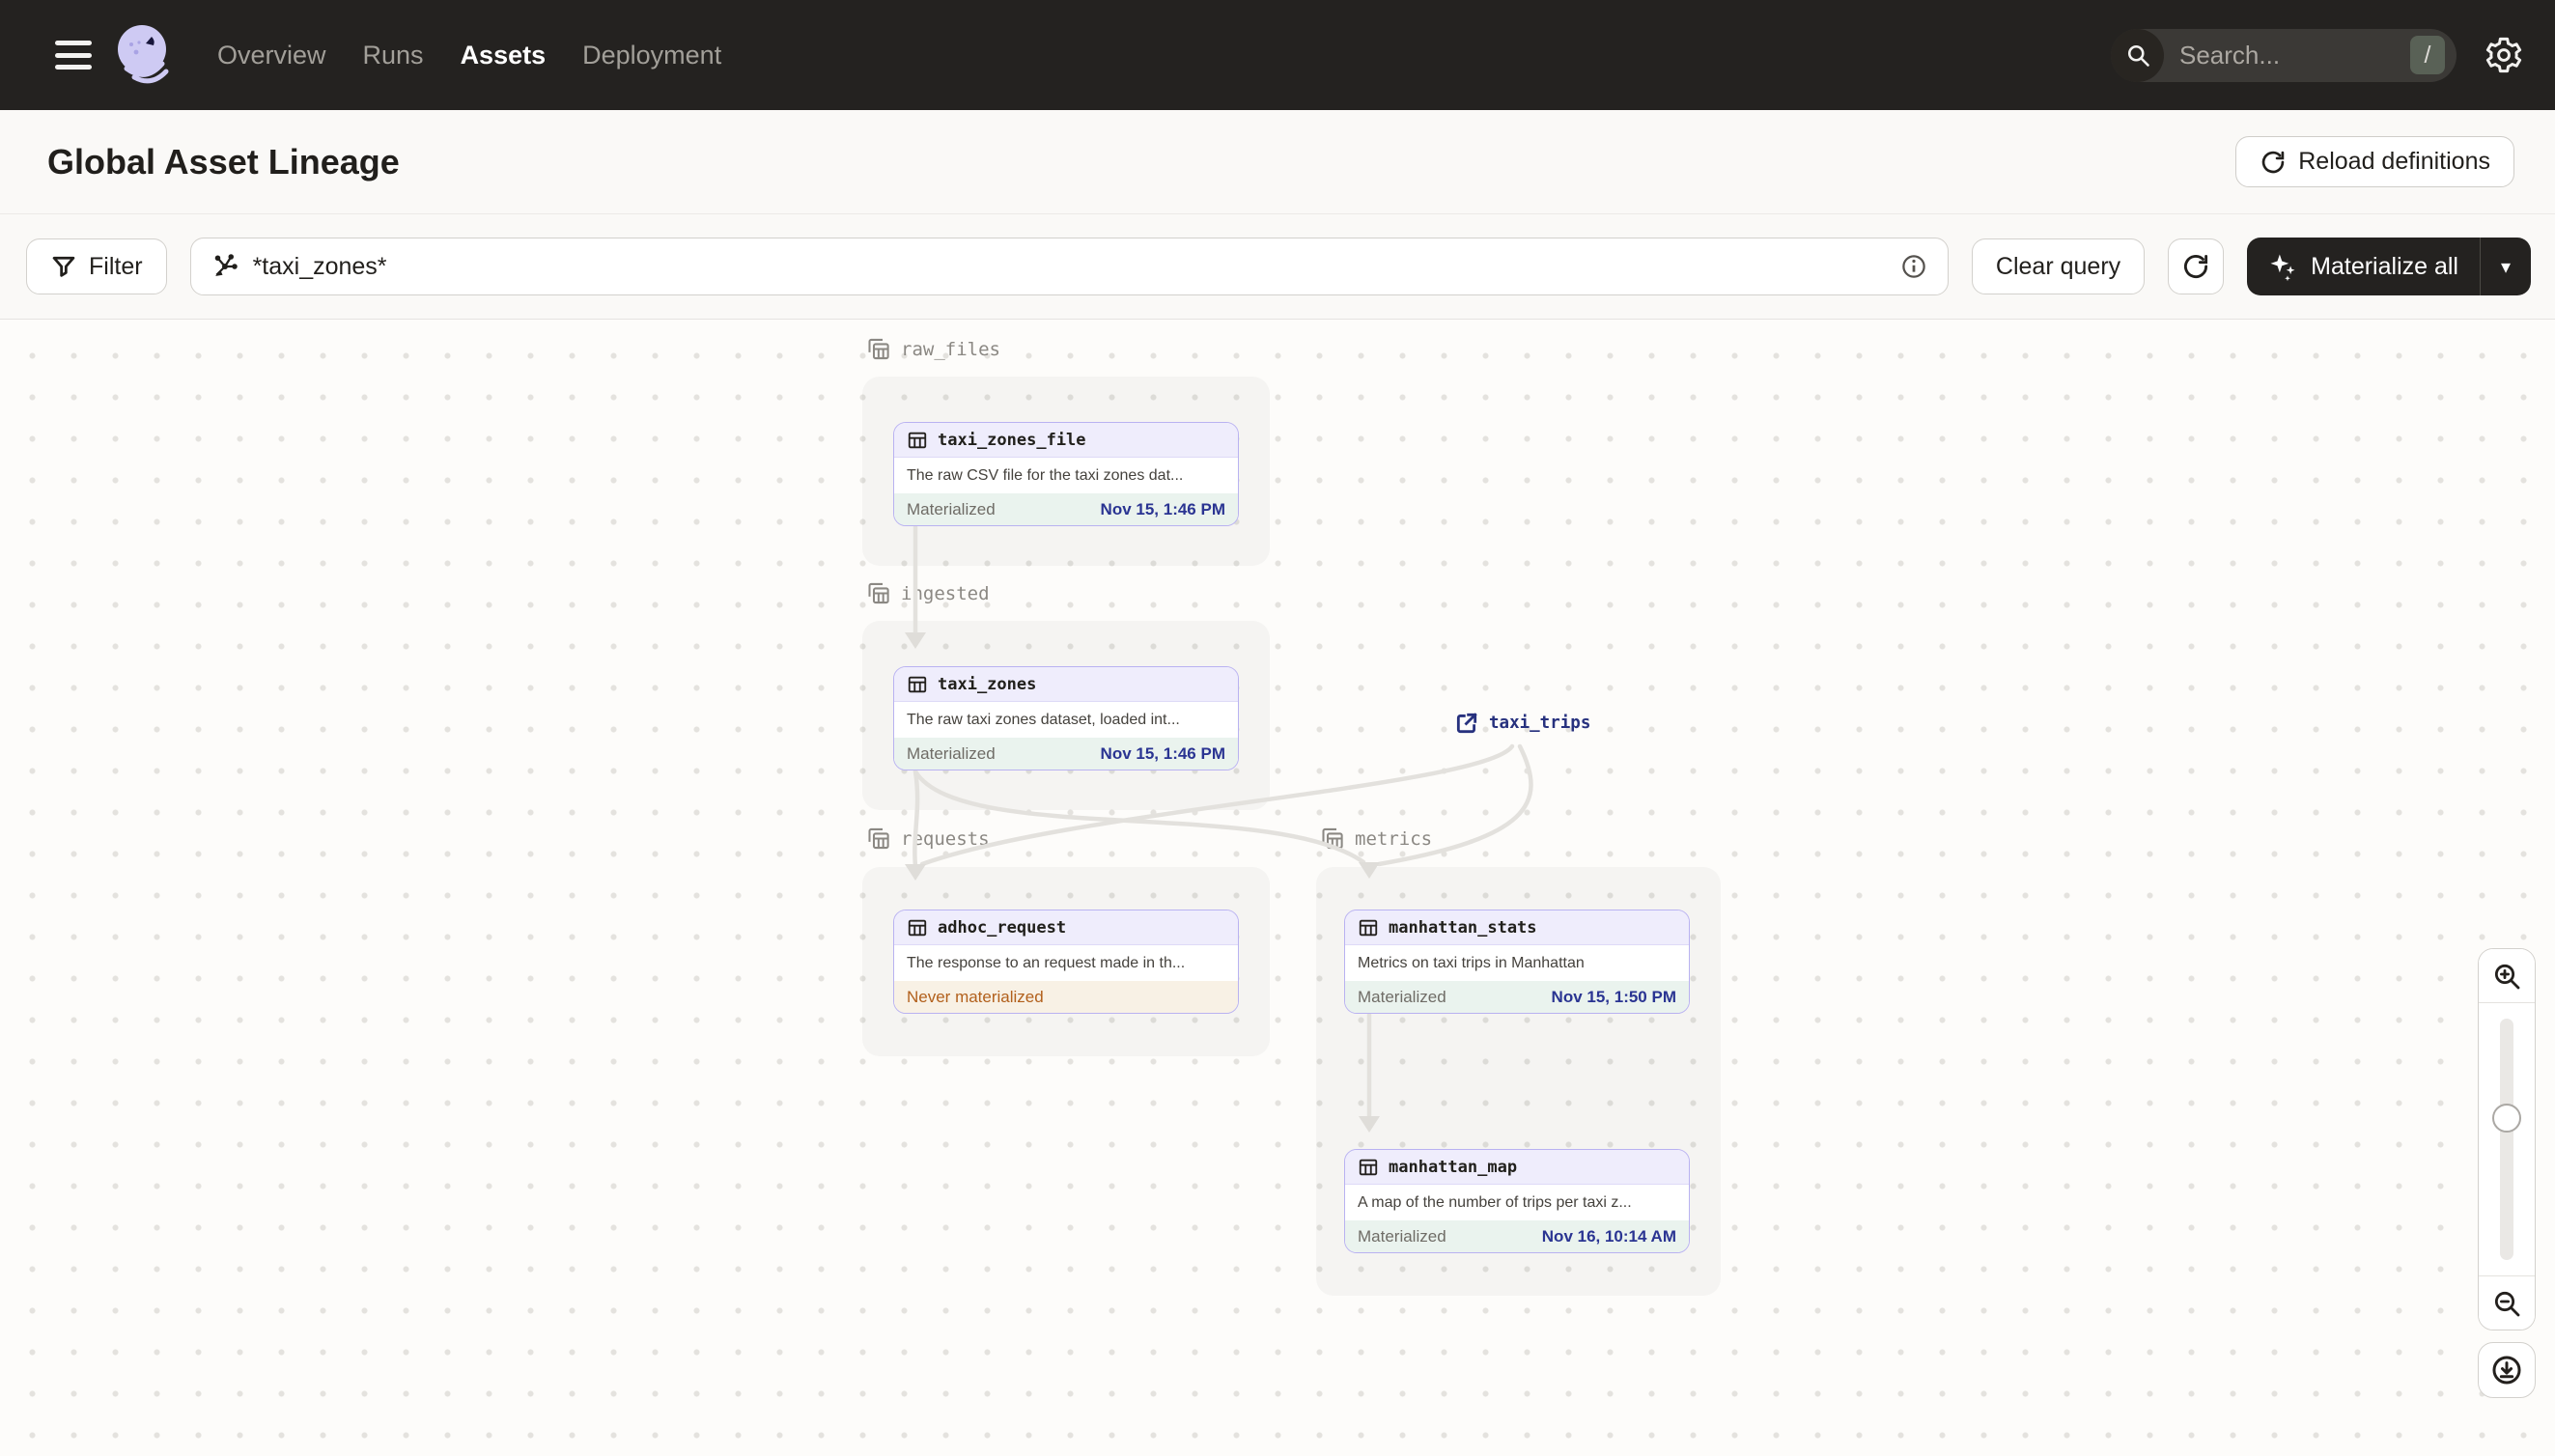 This screenshot has width=2555, height=1456. Describe the element at coordinates (1069, 267) in the screenshot. I see `asset-selection-input` at that location.